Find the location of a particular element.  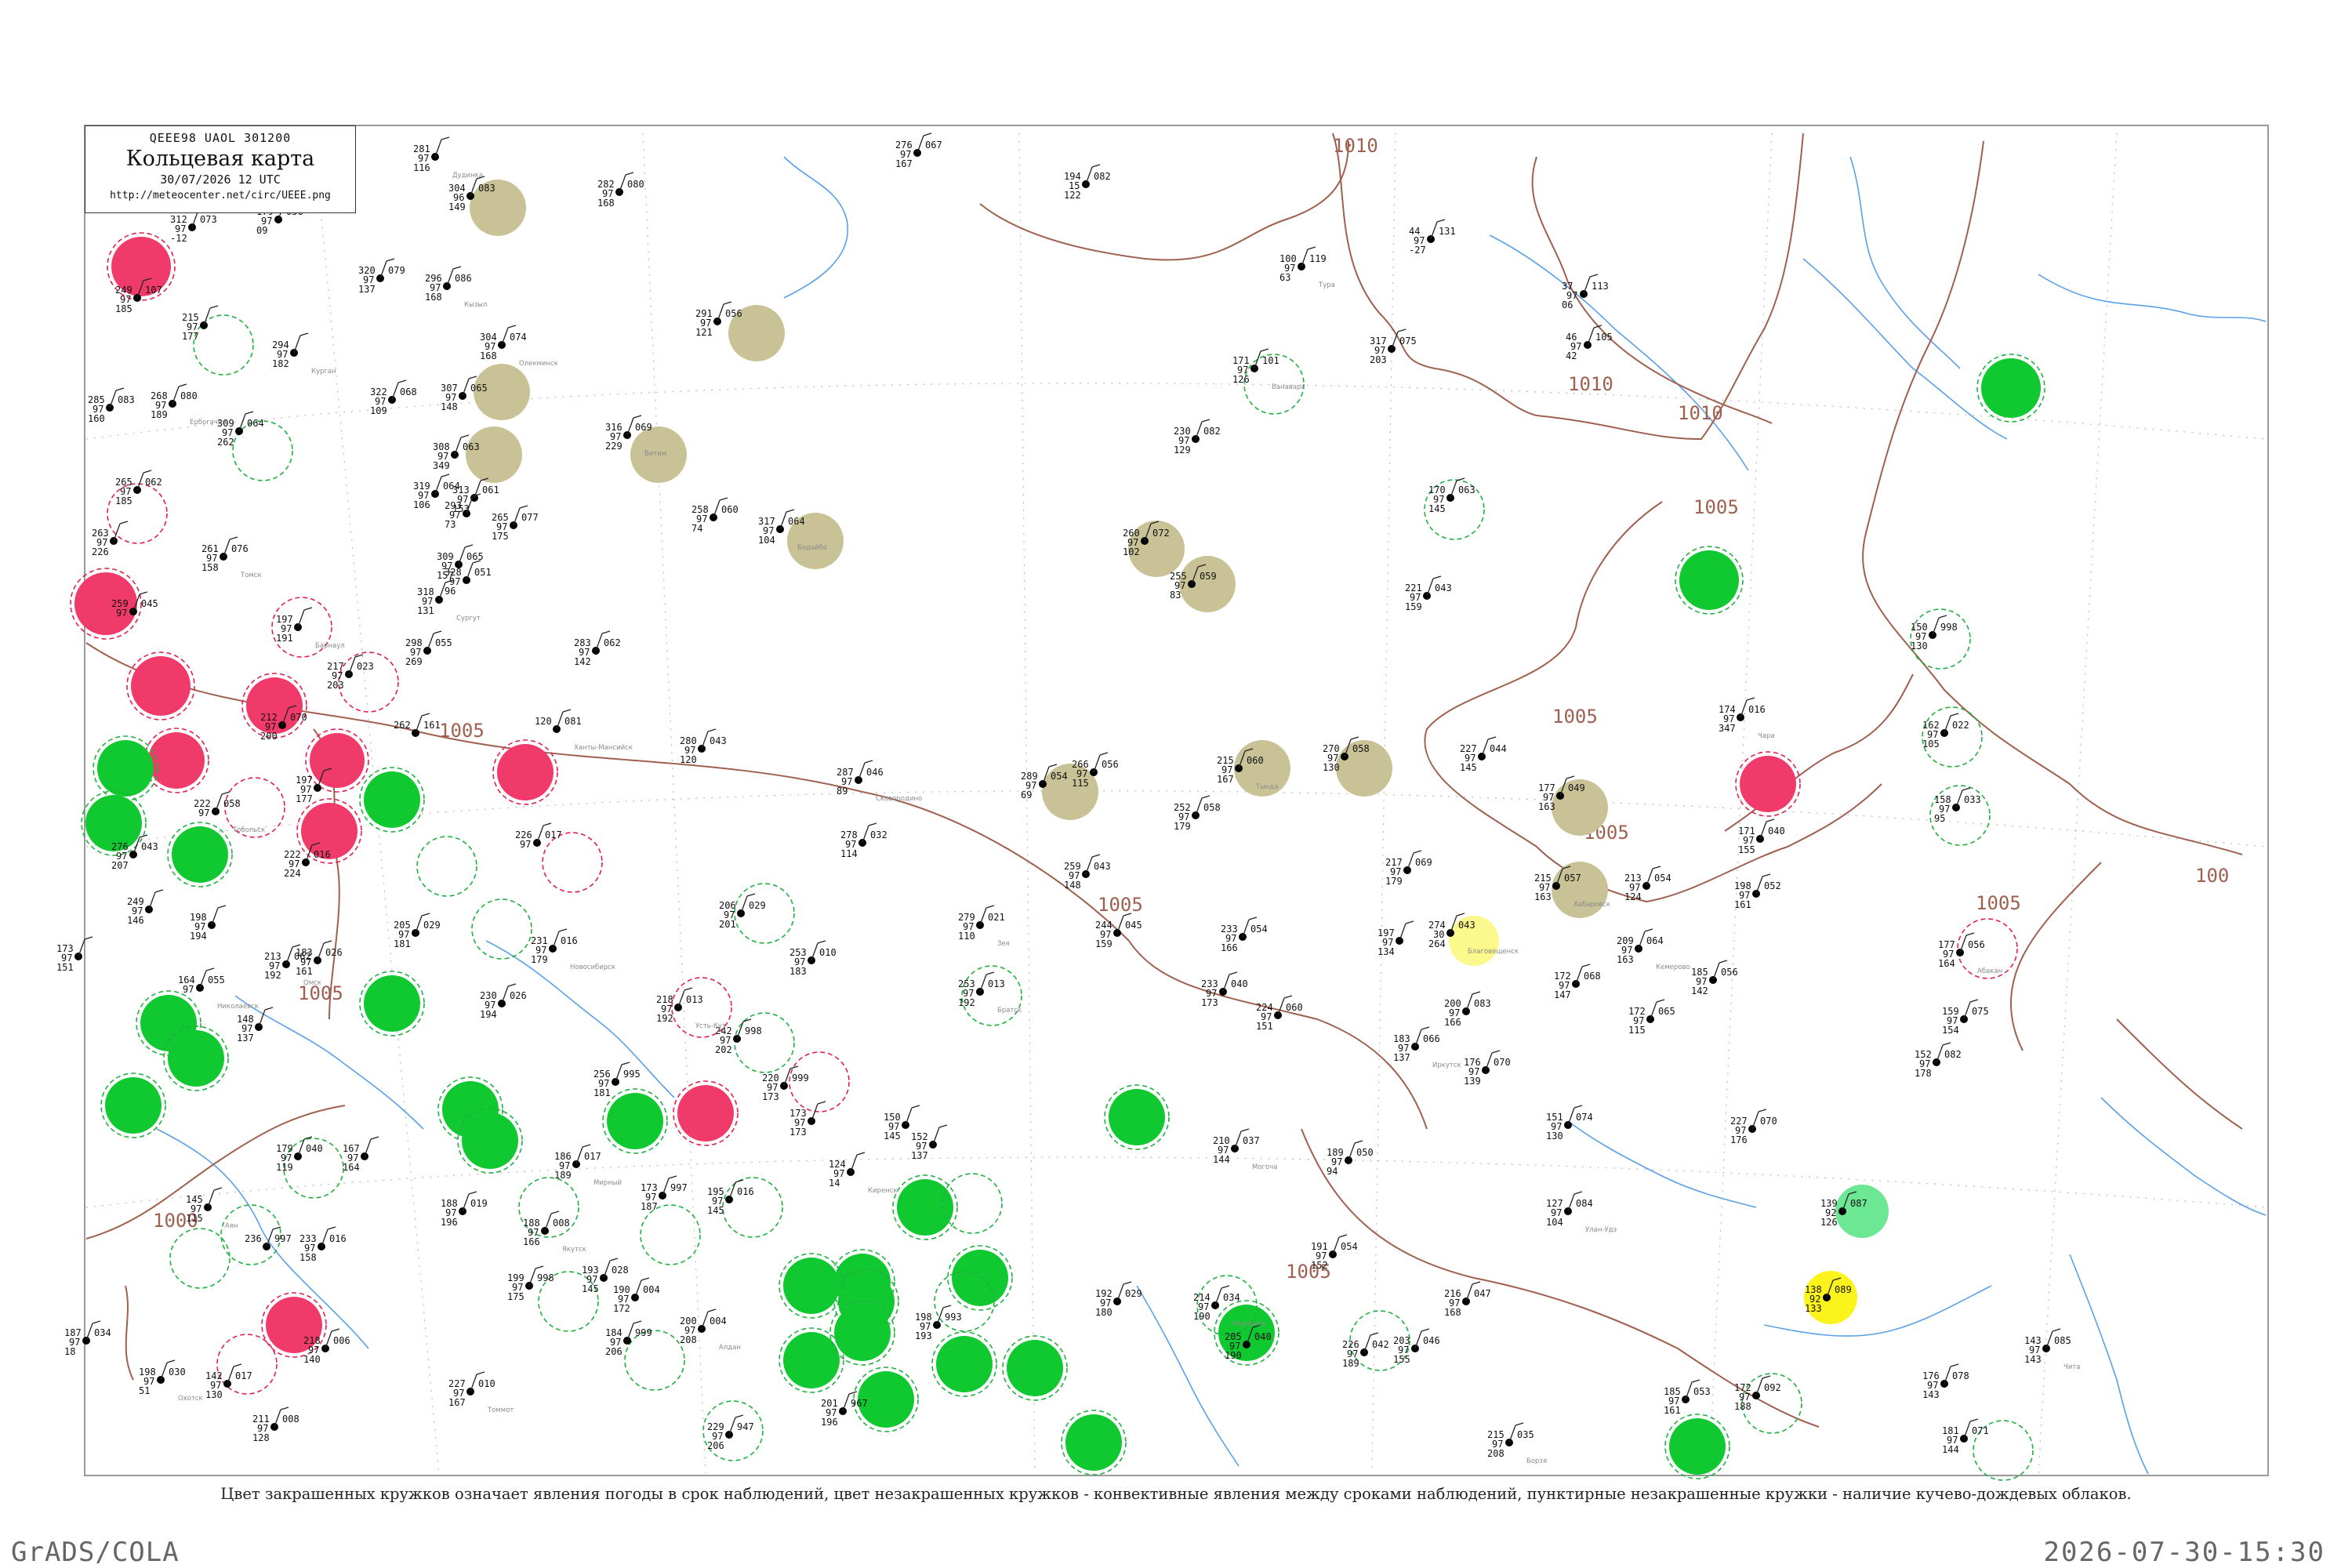

station-dewpoint: 349 is located at coordinates (442, 465).